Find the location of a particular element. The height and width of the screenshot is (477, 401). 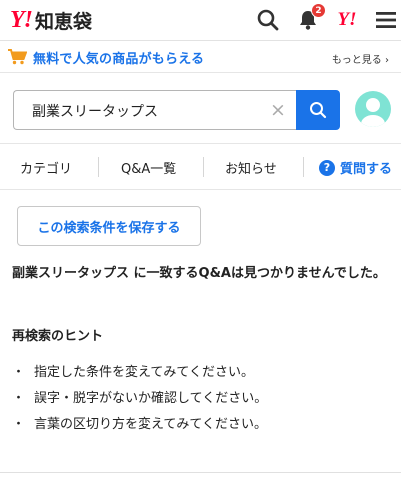

promo-more-link: もっと見る › is located at coordinates (360, 58).